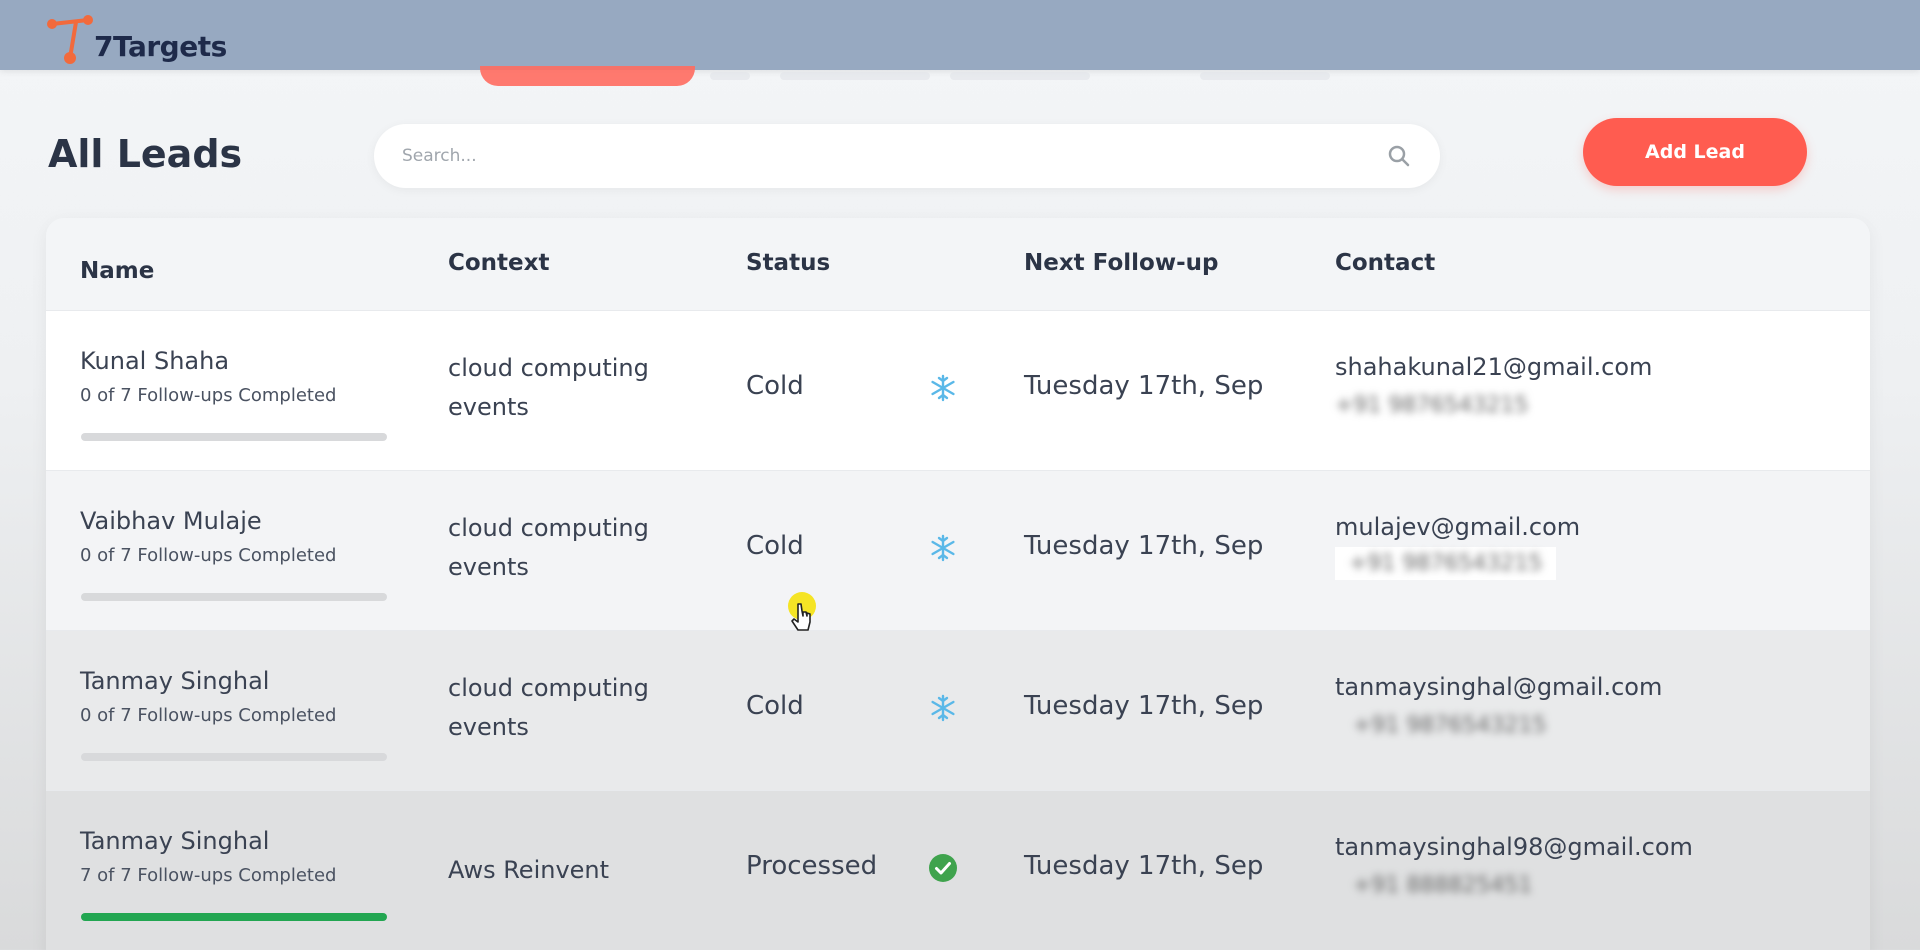 This screenshot has width=1920, height=950. I want to click on check-circle-icon, so click(943, 868).